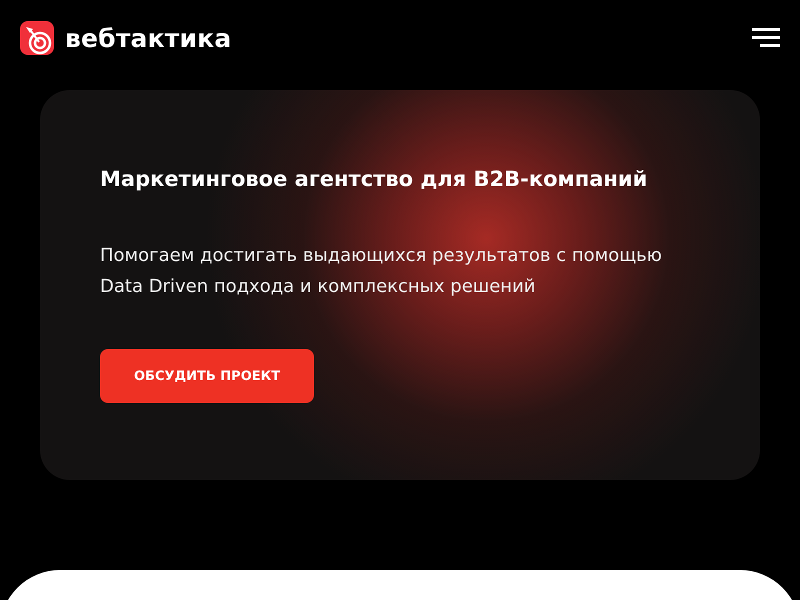 Image resolution: width=800 pixels, height=600 pixels. I want to click on logo-icon, so click(37, 38).